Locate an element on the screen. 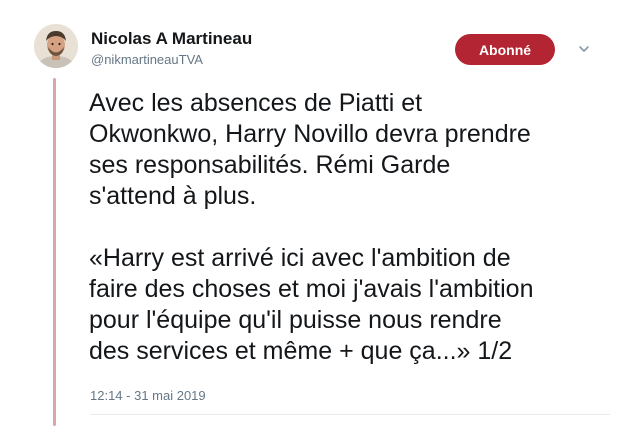 The image size is (622, 426). tweet-timestamp: 12:14 - 31 mai 2019 is located at coordinates (148, 395).